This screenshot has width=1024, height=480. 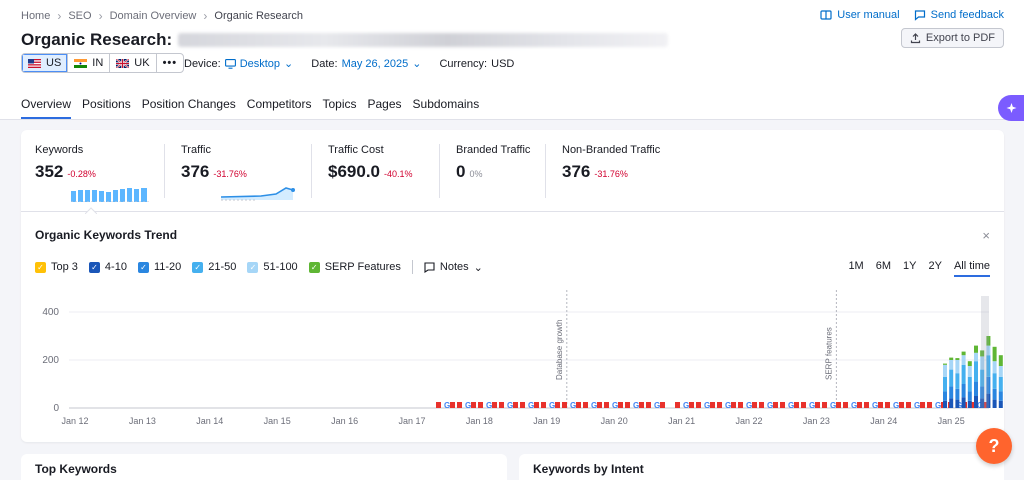 I want to click on device-filter: Device: Desktop ⌄, so click(x=239, y=64).